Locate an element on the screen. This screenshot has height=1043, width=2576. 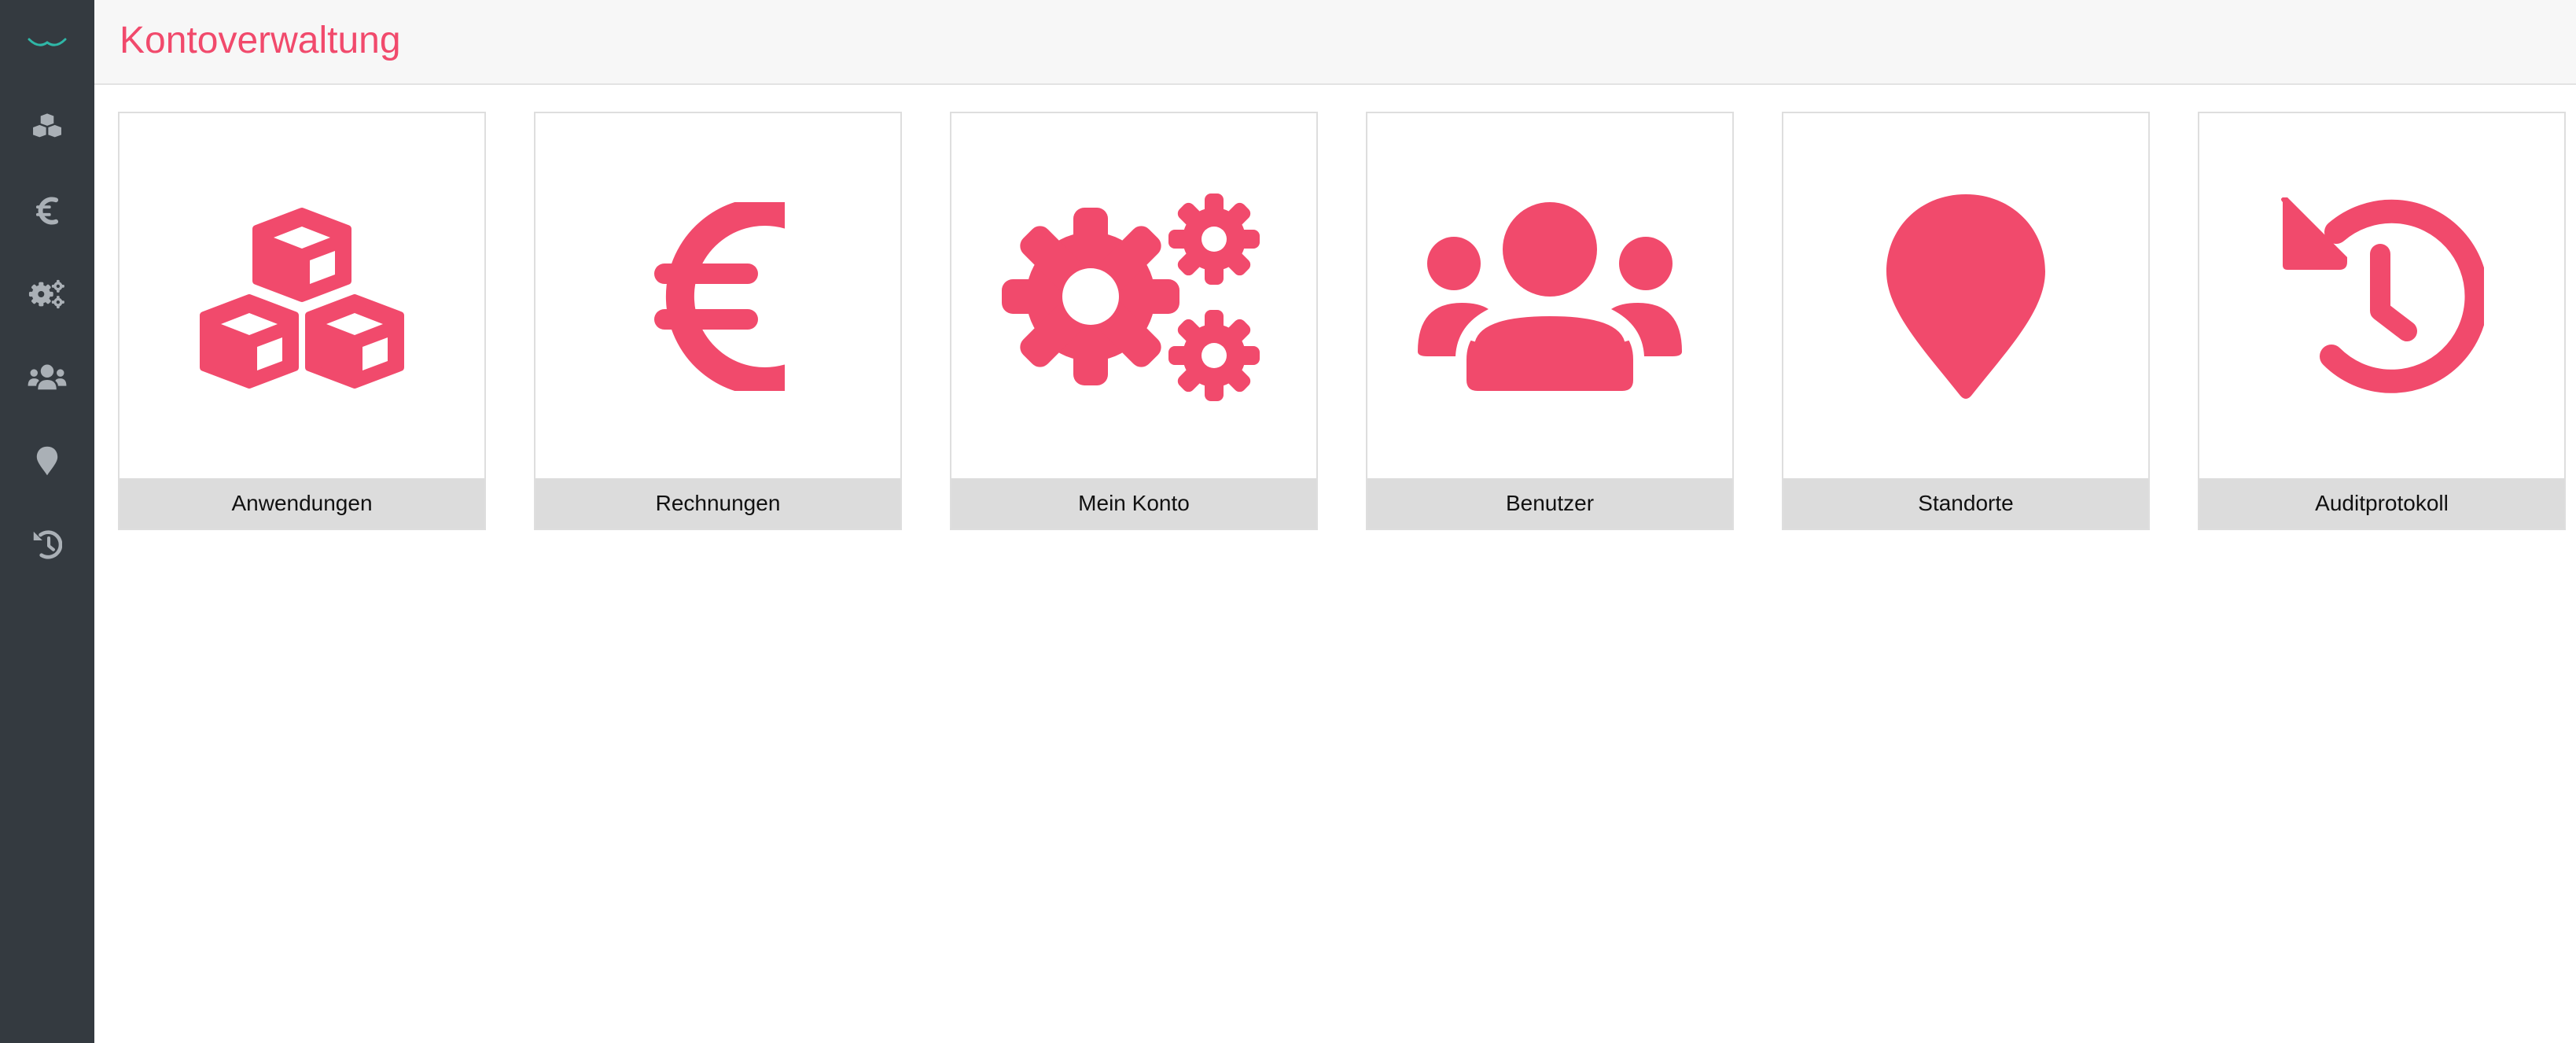
logo-icon is located at coordinates (47, 42).